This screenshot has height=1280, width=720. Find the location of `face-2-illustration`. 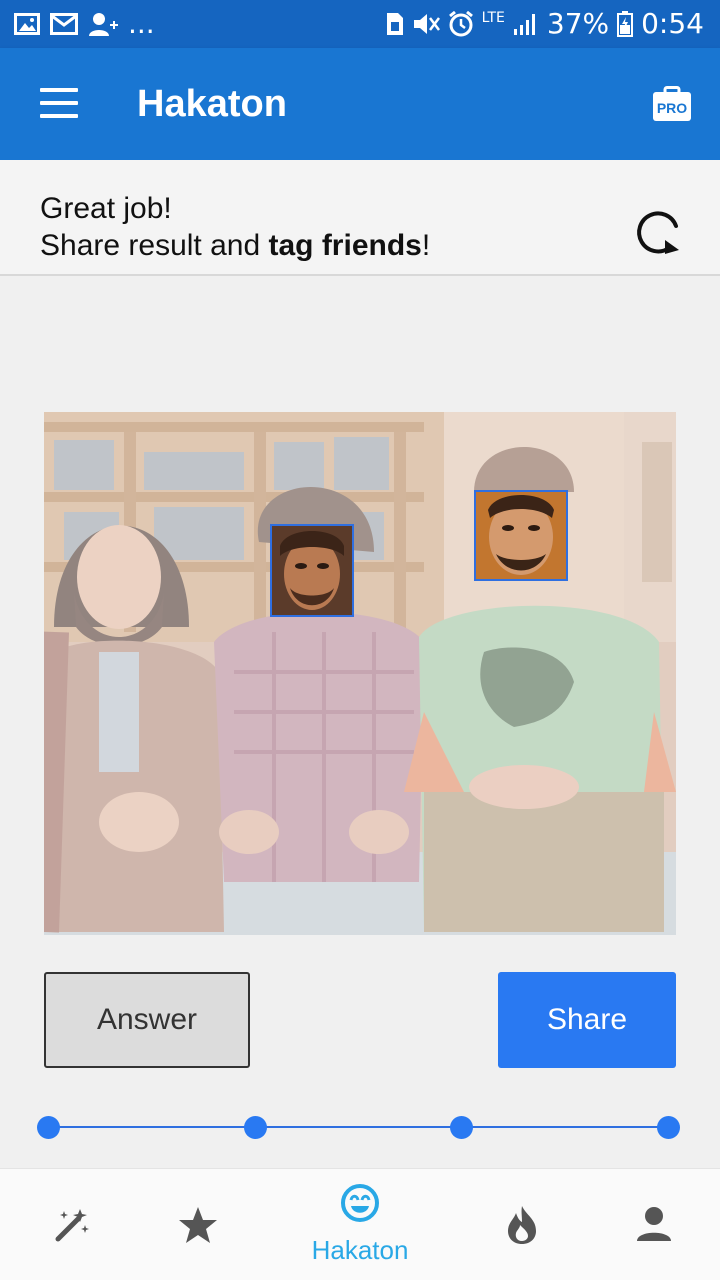

face-2-illustration is located at coordinates (521, 535).